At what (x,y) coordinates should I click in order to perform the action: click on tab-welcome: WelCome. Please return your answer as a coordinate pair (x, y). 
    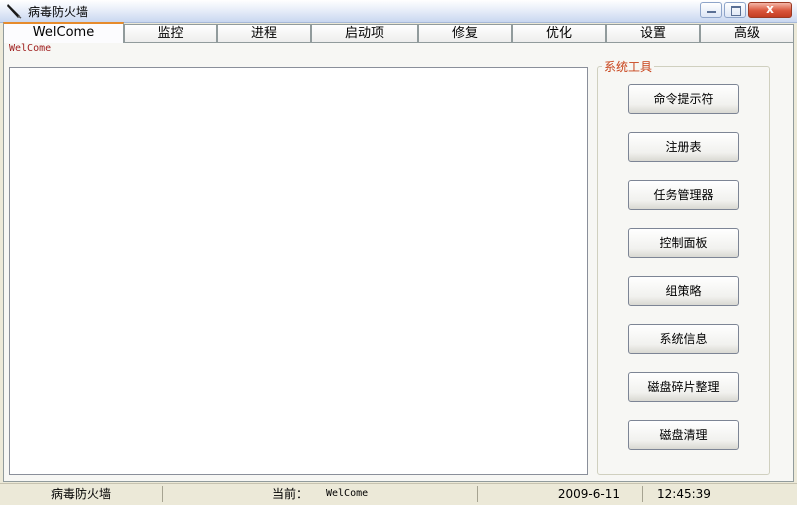
    Looking at the image, I should click on (63, 32).